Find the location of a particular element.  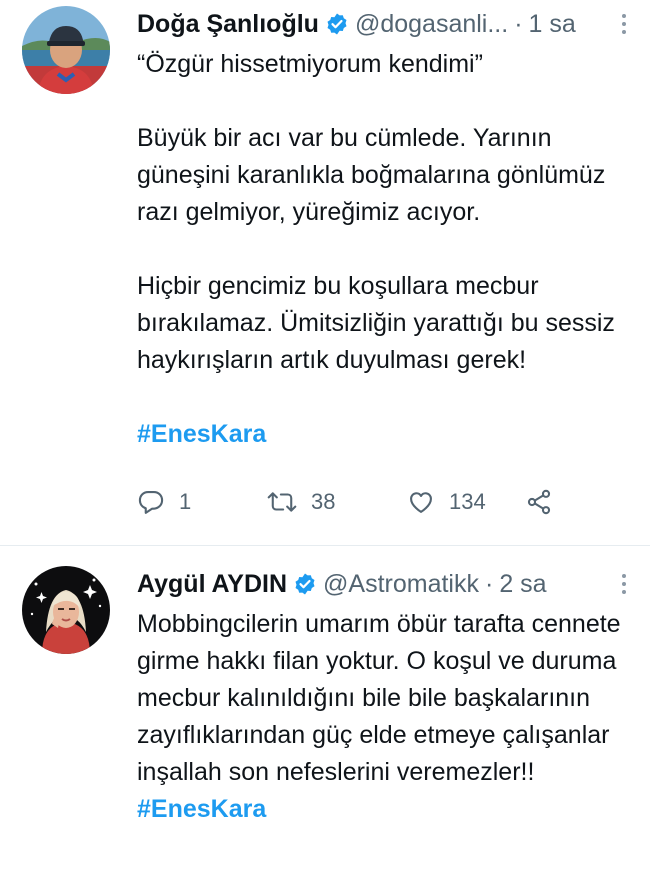

tweet-time: 2 sa is located at coordinates (522, 584).